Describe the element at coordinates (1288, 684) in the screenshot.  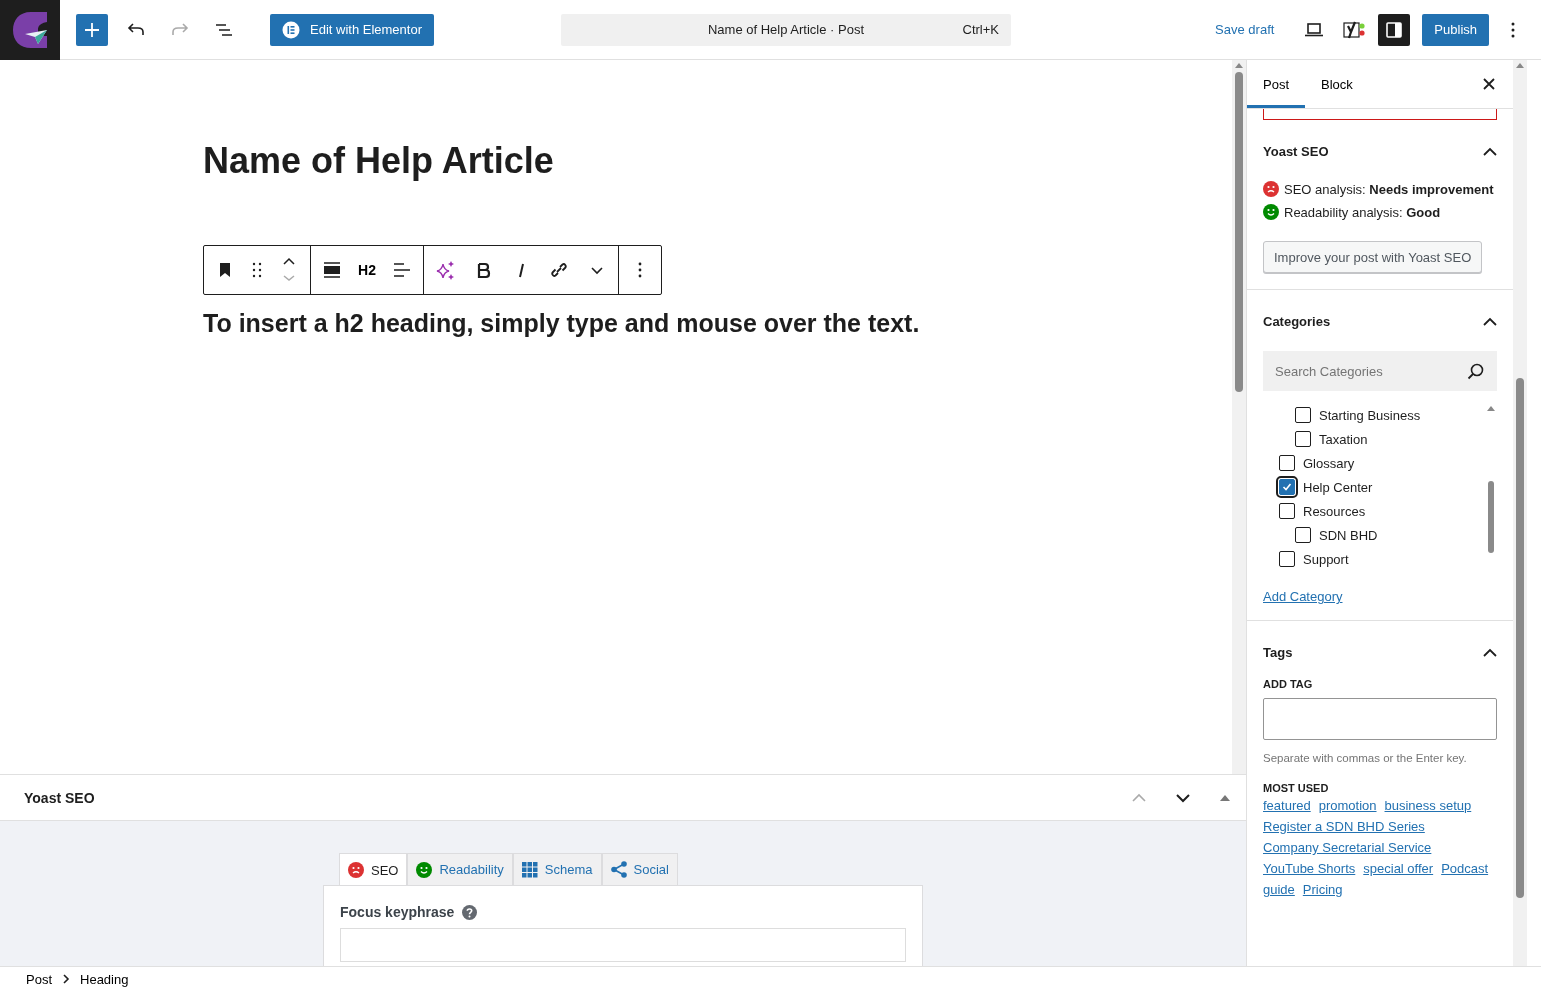
I see `add-tag-label: ADD TAG` at that location.